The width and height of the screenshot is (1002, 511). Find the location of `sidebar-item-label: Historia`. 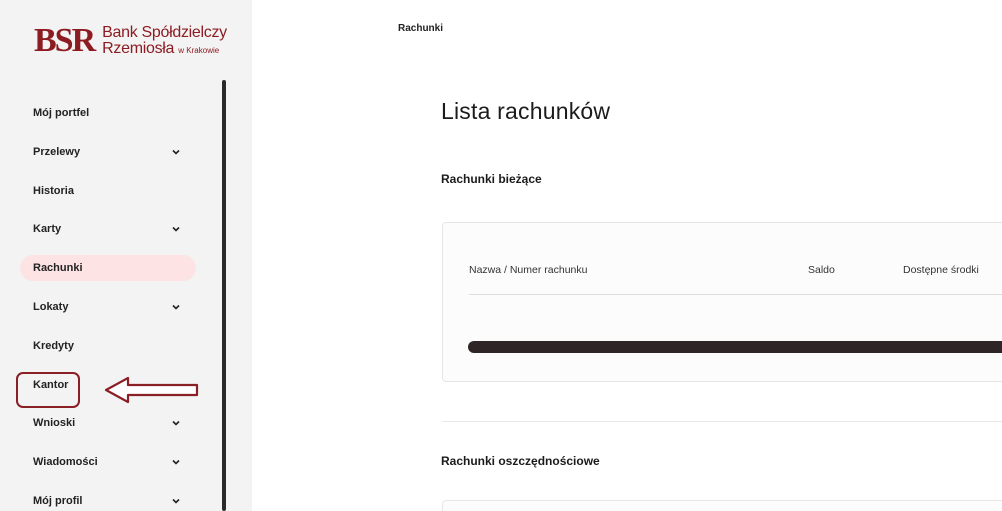

sidebar-item-label: Historia is located at coordinates (53, 190).